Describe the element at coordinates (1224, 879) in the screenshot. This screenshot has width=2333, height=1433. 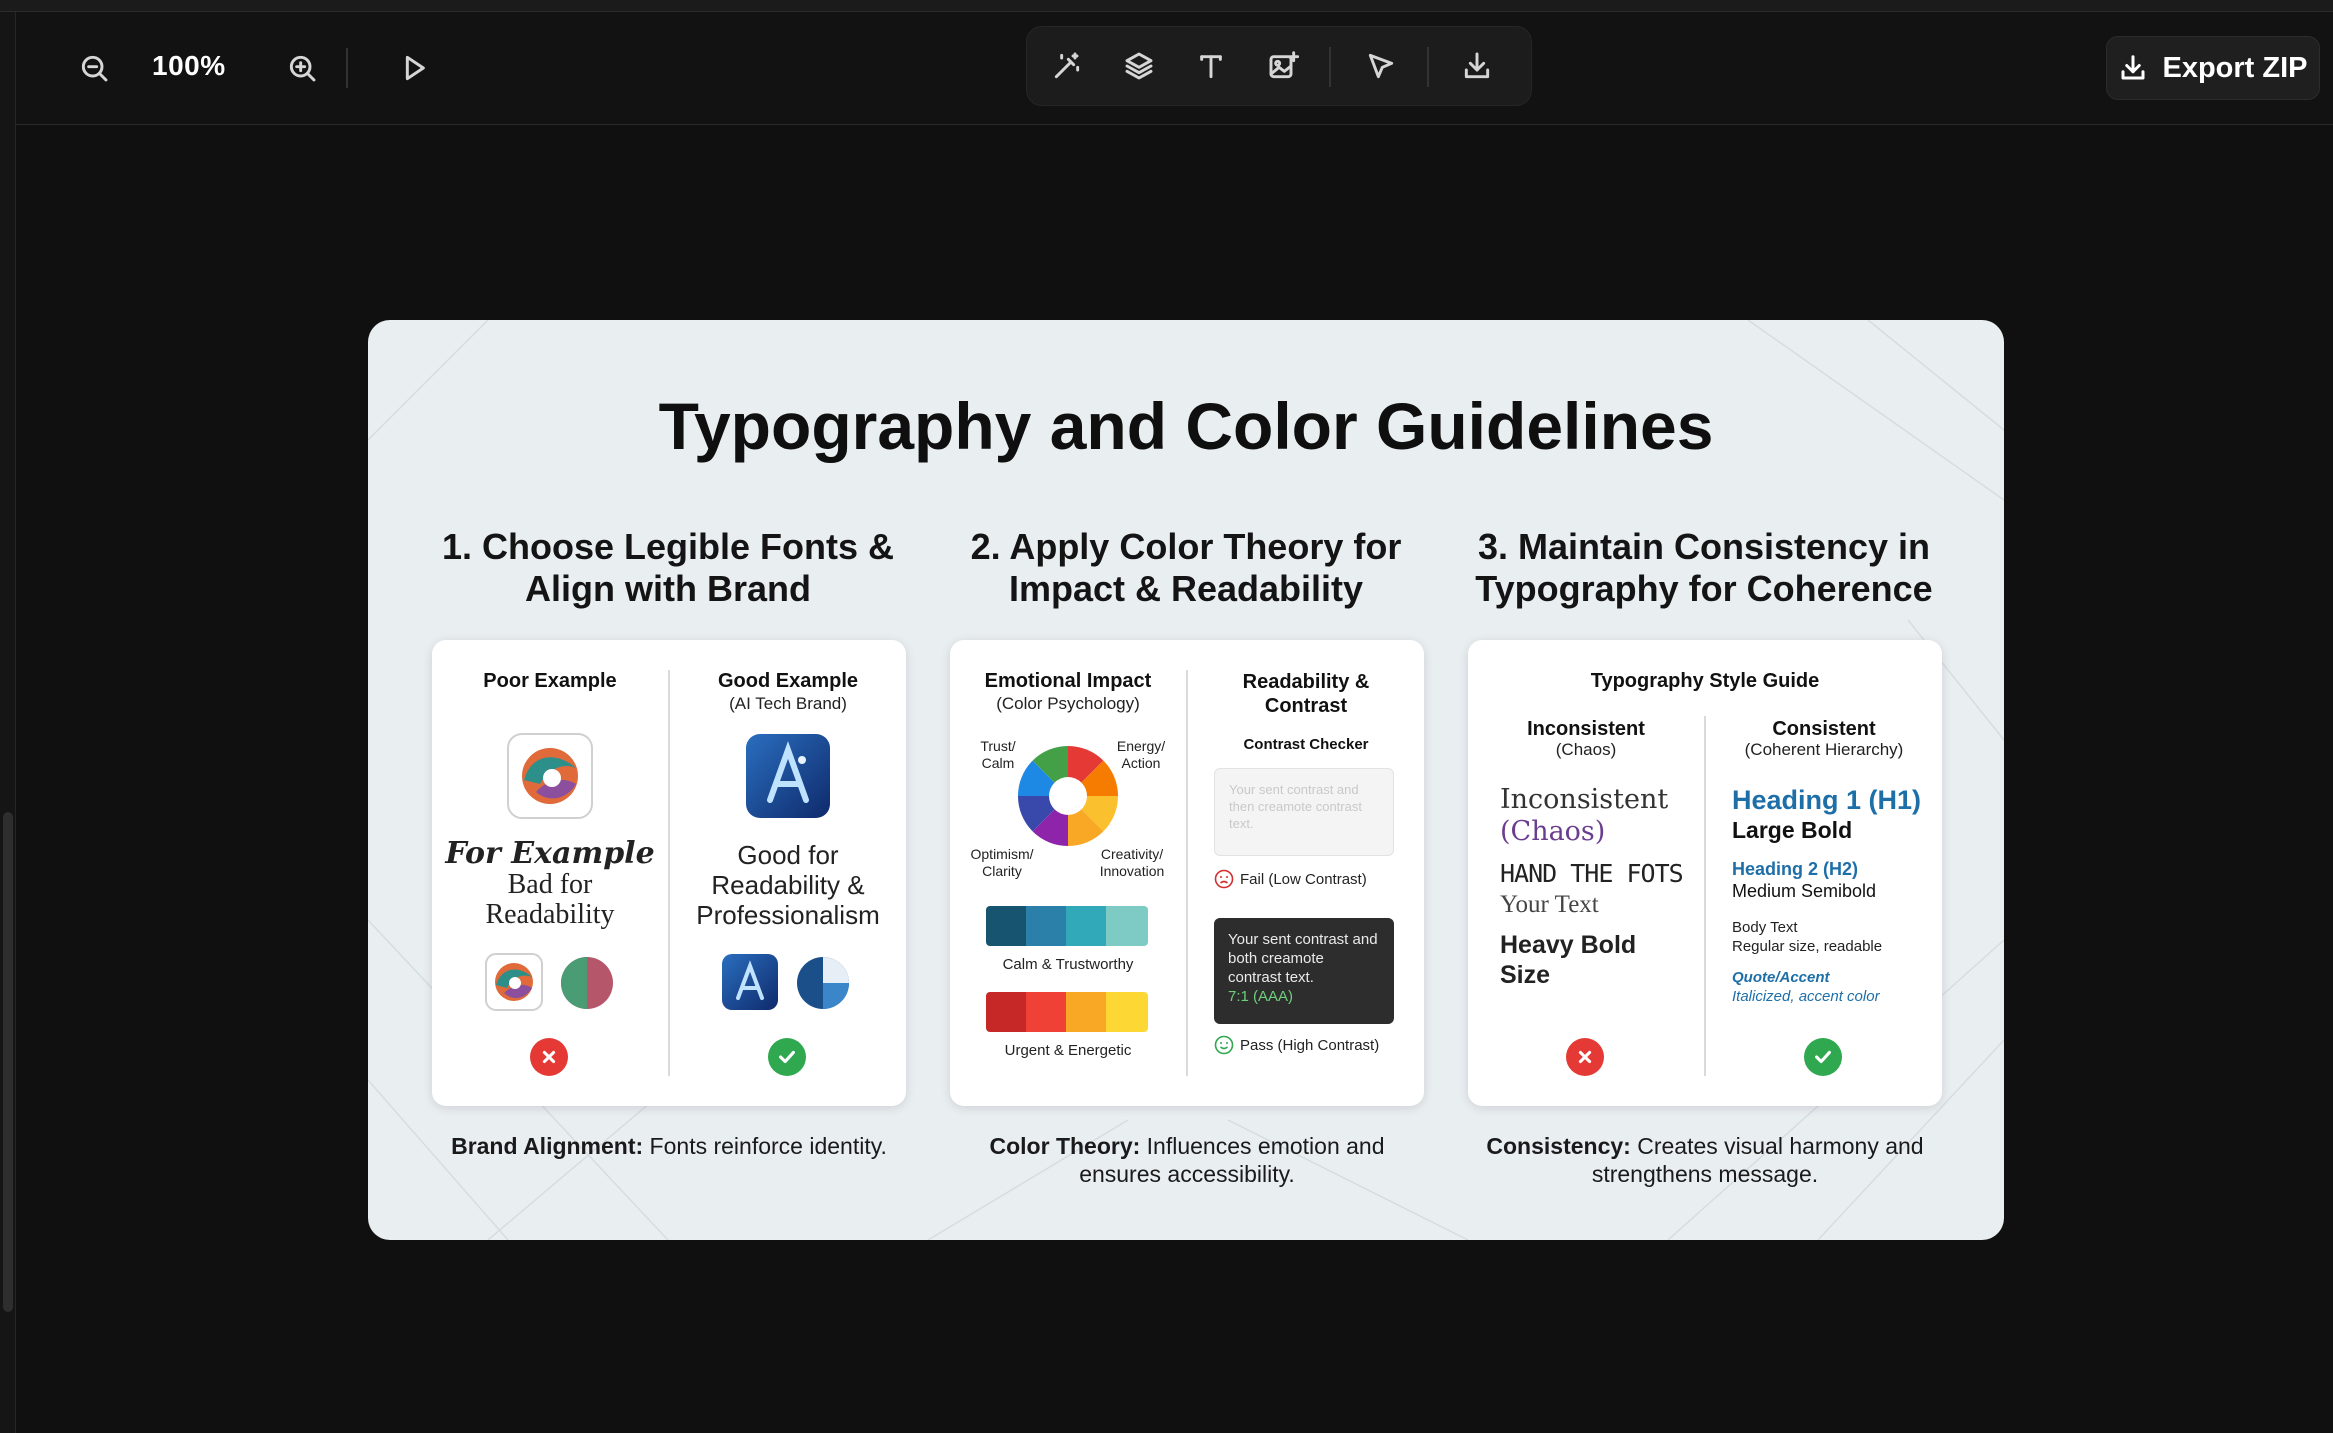
I see `sad-face-icon` at that location.